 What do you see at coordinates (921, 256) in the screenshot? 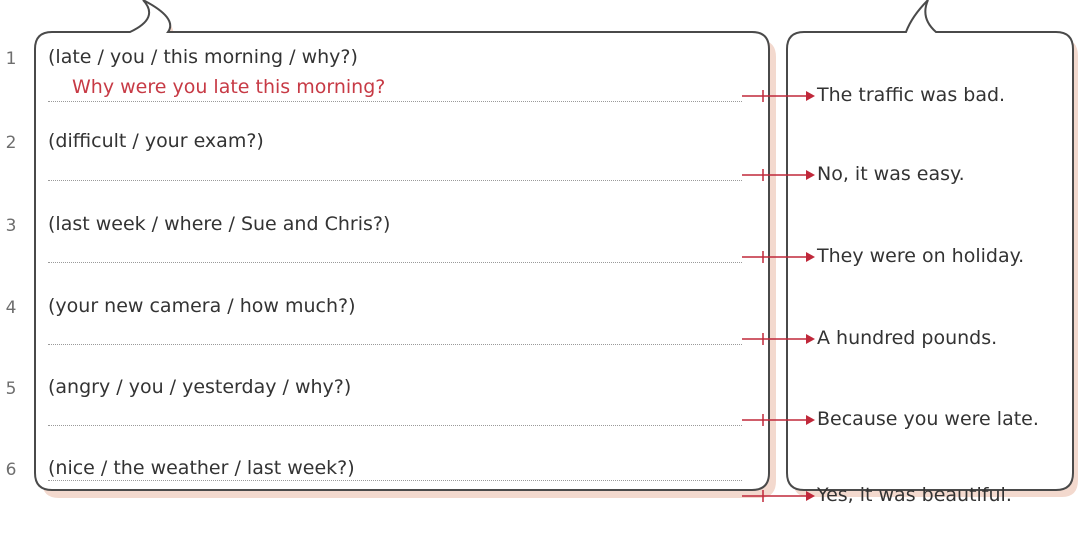
I see `reply-text: They were on holiday.` at bounding box center [921, 256].